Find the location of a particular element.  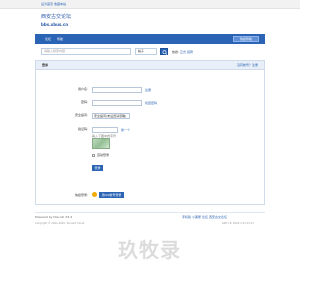

footer-links: 手机版 小黑屋 论坛 西安古交论坛 is located at coordinates (204, 217).